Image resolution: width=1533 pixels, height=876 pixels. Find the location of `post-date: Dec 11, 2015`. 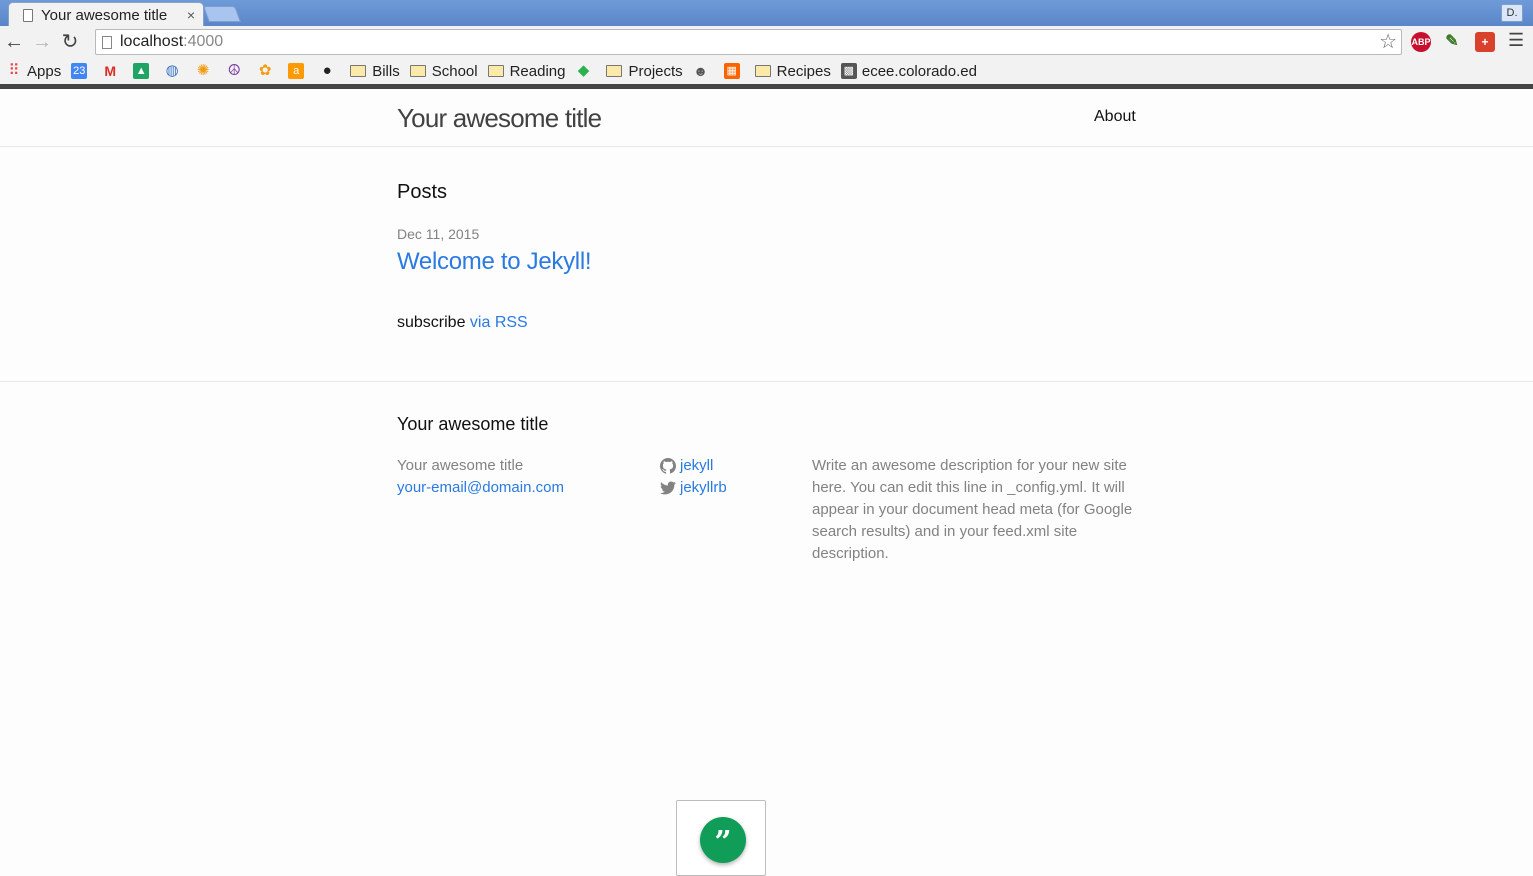

post-date: Dec 11, 2015 is located at coordinates (438, 234).